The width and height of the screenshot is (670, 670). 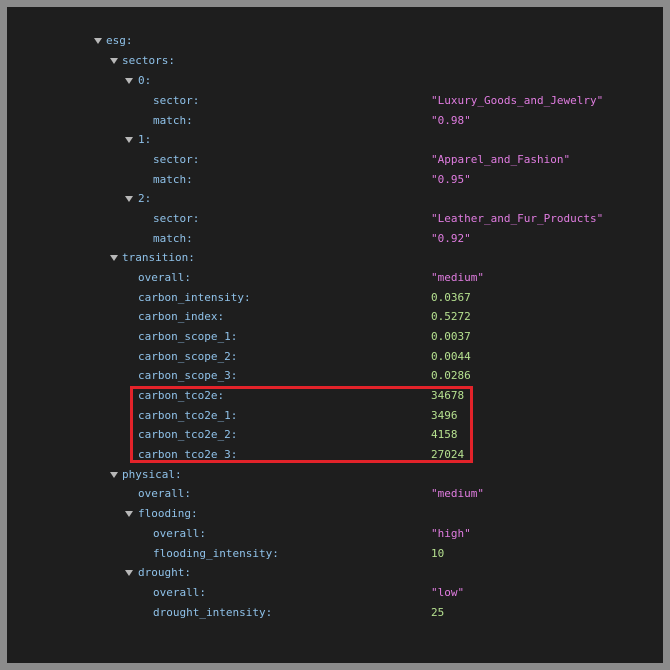 I want to click on node-key: 0:, so click(x=145, y=80).